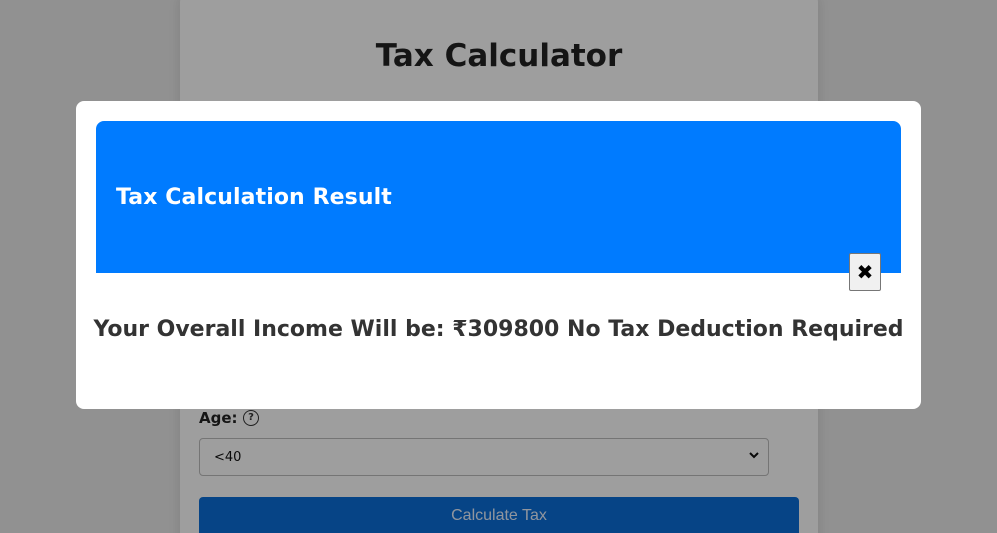 This screenshot has width=997, height=533. I want to click on close-icon: ✖, so click(865, 272).